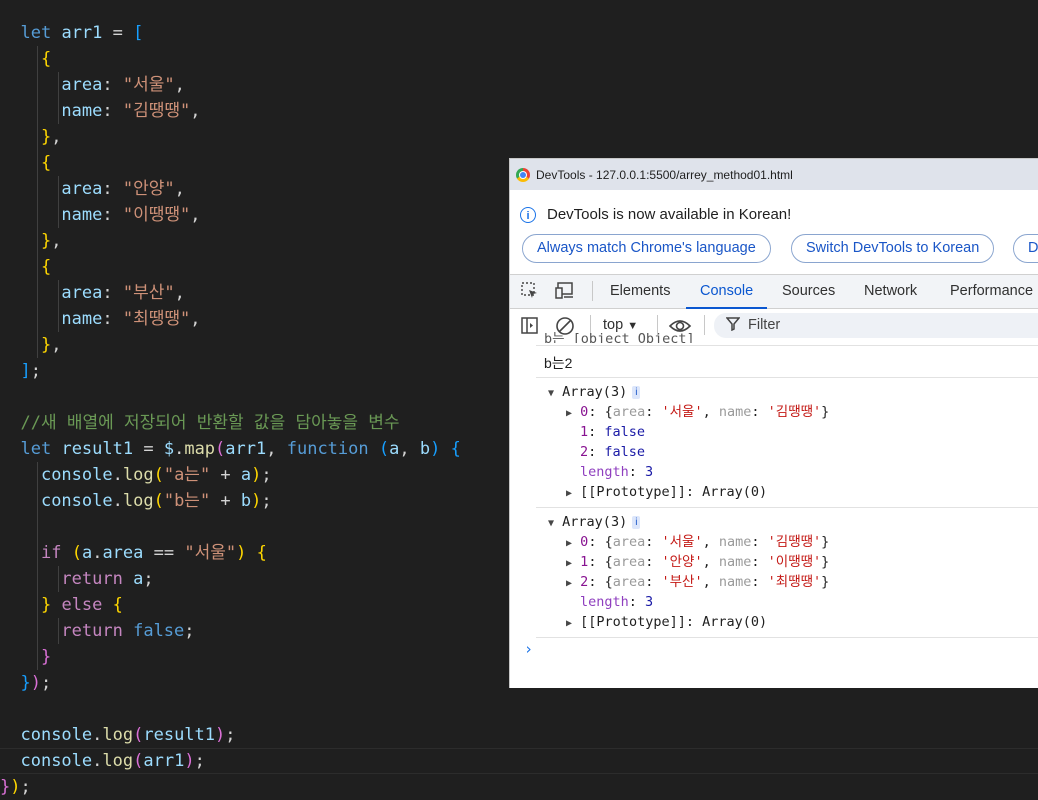 The height and width of the screenshot is (800, 1038). I want to click on code-line: area: "안양",, so click(123, 189).